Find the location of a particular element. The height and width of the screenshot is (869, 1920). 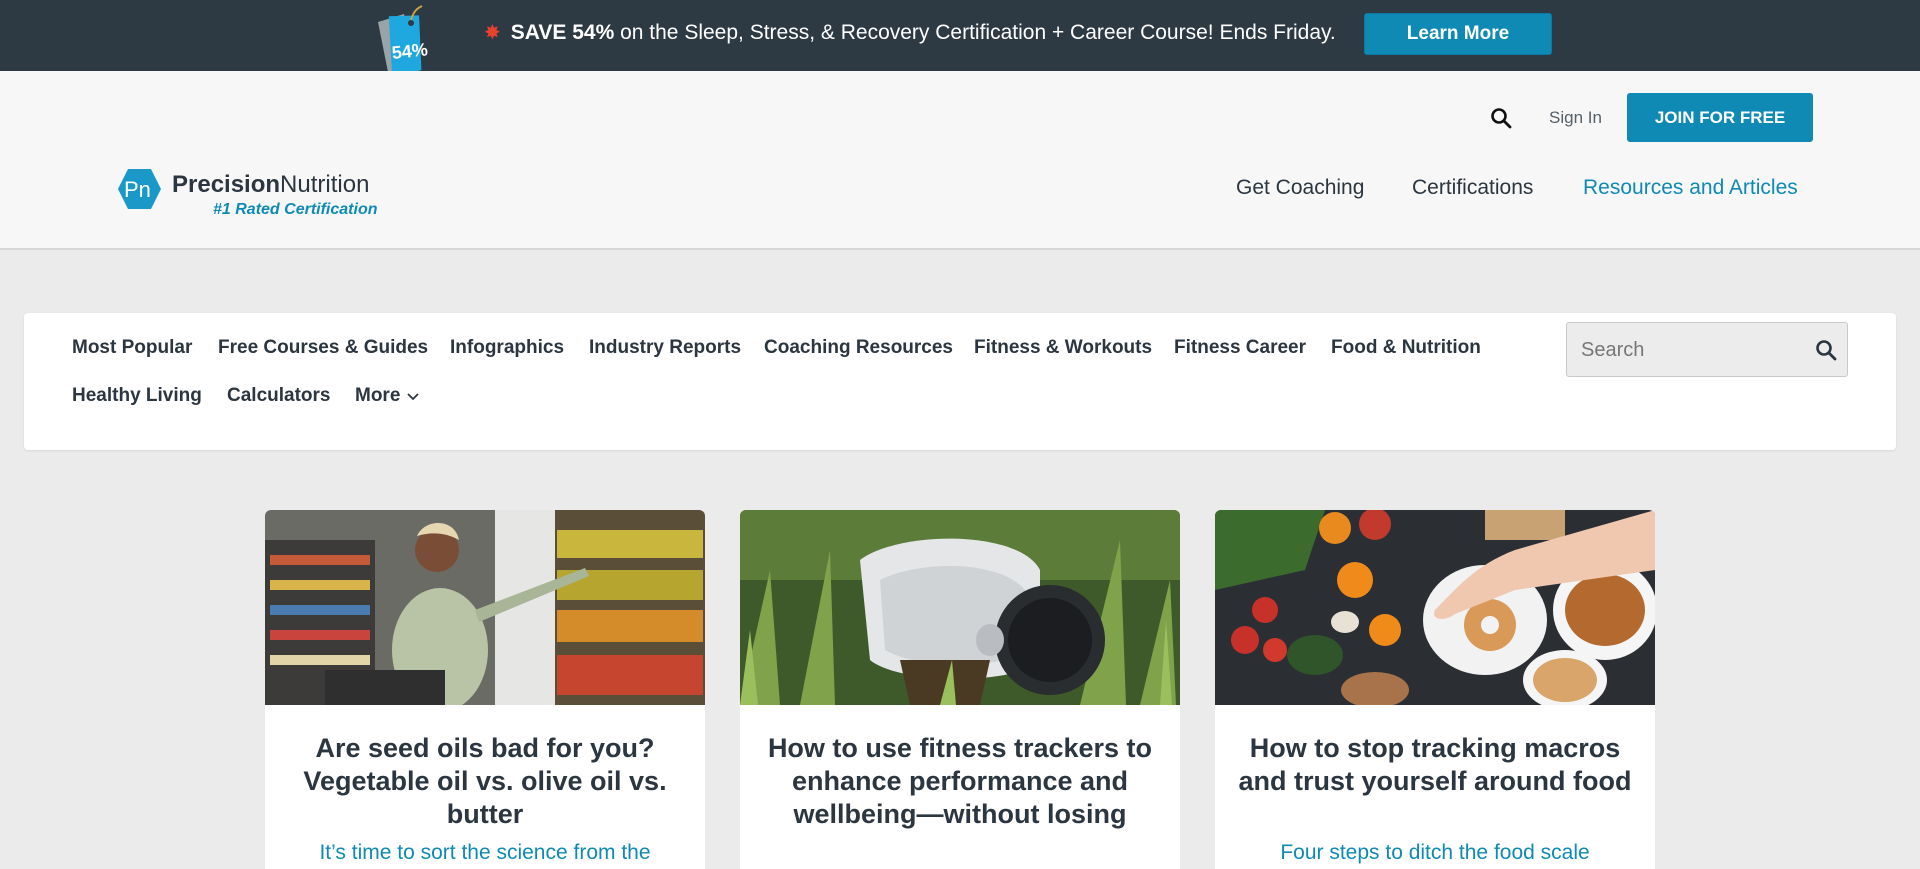

article-thumbnail-seed-oils is located at coordinates (485, 607).